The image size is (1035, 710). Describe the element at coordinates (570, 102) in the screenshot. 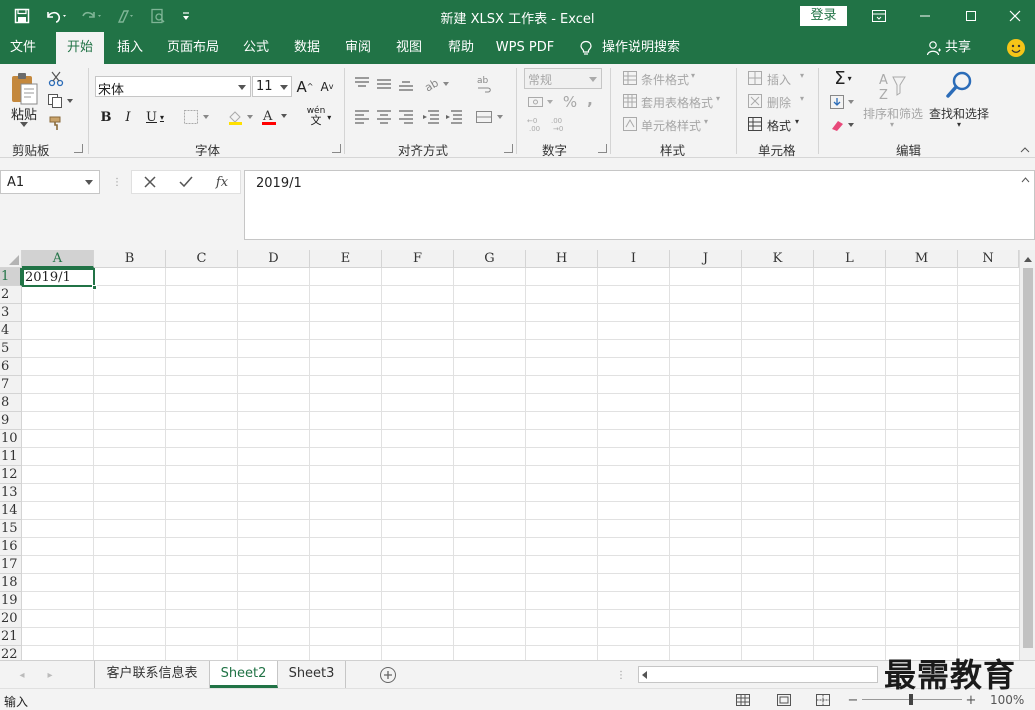

I see `percent-style-button: %` at that location.